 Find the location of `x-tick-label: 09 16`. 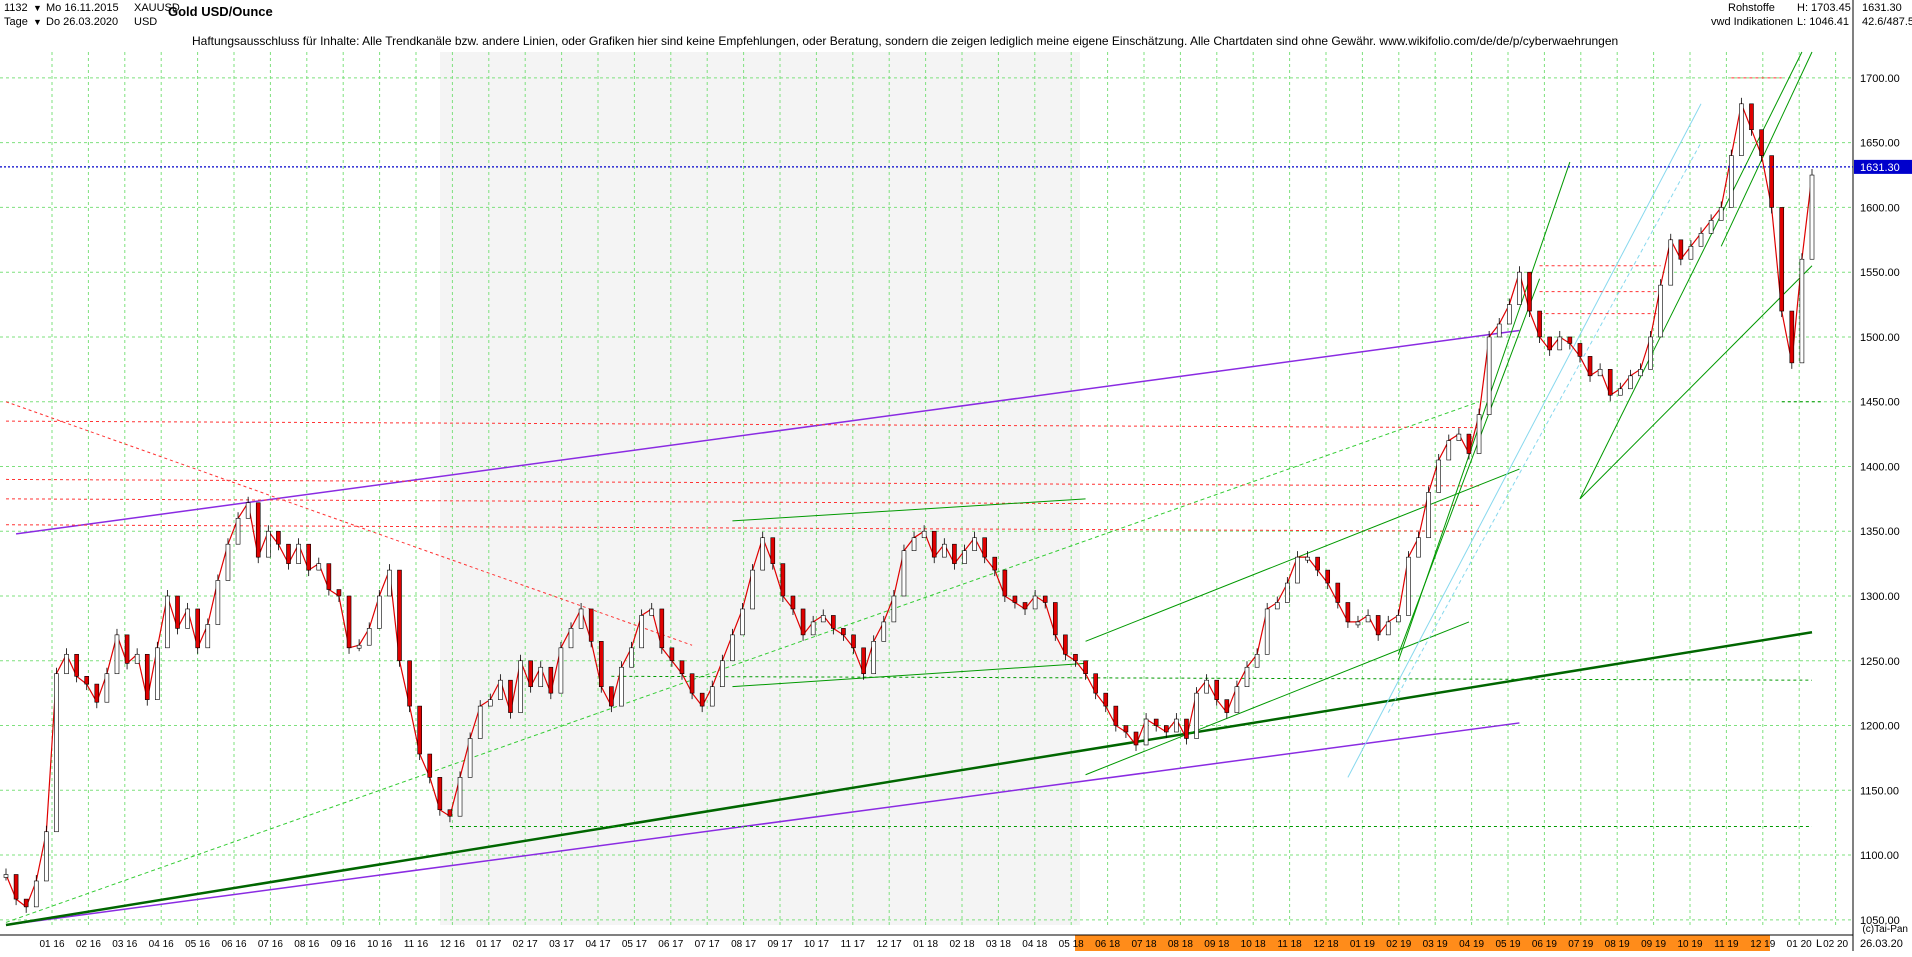

x-tick-label: 09 16 is located at coordinates (343, 944).